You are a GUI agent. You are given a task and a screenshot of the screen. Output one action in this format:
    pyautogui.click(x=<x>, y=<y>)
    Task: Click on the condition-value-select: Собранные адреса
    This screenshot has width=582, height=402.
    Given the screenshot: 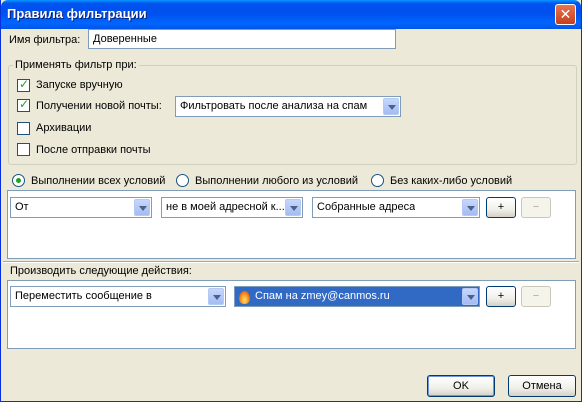 What is the action you would take?
    pyautogui.click(x=396, y=207)
    